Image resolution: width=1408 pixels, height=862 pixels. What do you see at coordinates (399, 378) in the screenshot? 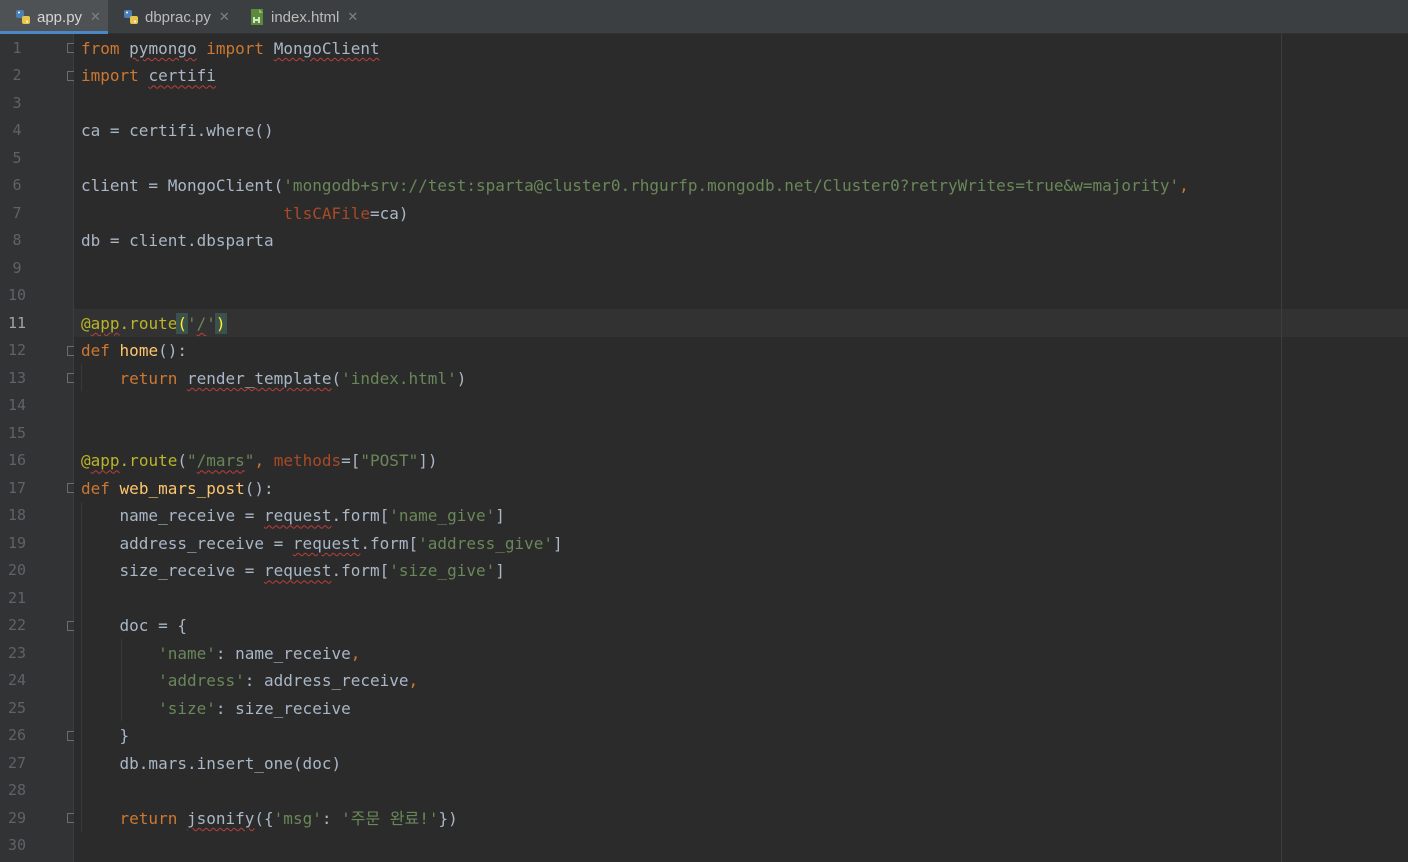
I see `string-literal: 'index.html'` at bounding box center [399, 378].